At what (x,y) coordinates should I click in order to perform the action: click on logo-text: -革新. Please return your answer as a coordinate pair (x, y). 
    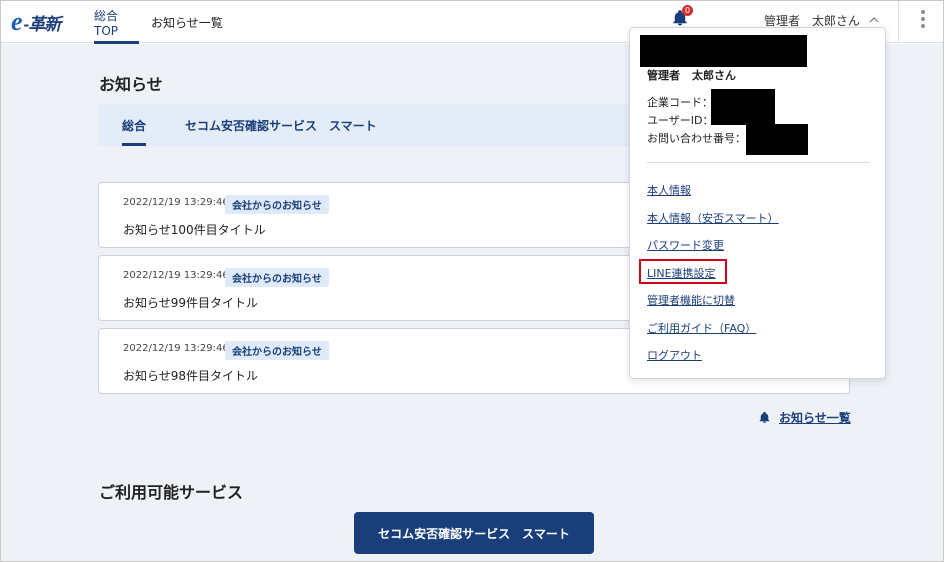
    Looking at the image, I should click on (42, 24).